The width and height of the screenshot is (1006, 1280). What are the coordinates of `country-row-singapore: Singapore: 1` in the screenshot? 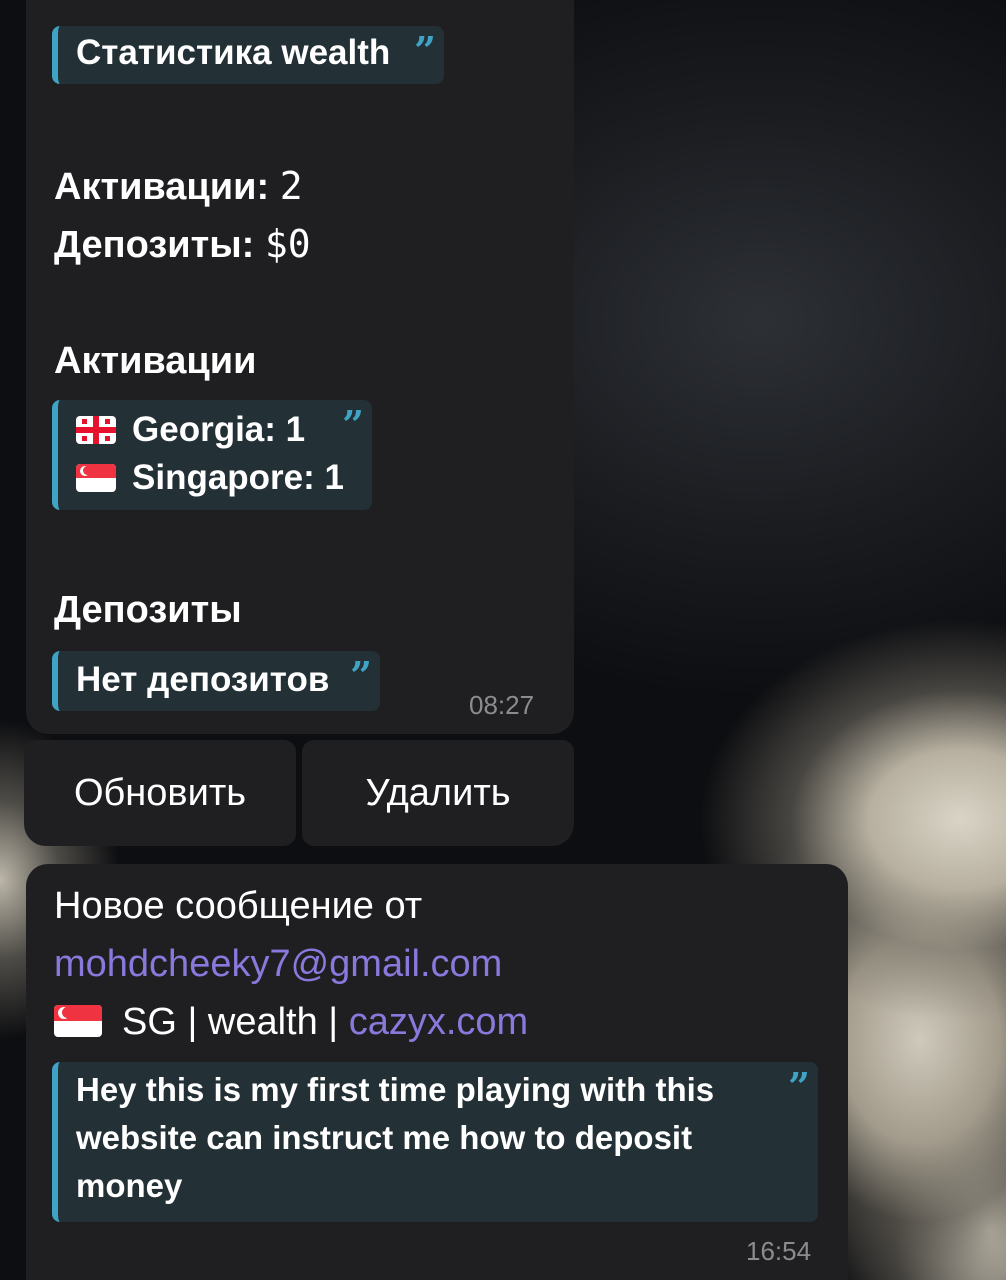 It's located at (224, 478).